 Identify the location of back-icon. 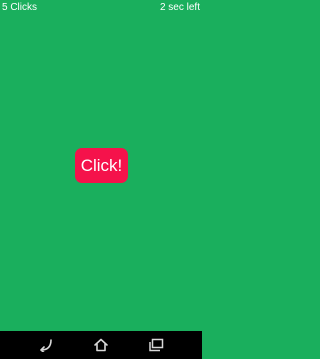
(46, 346).